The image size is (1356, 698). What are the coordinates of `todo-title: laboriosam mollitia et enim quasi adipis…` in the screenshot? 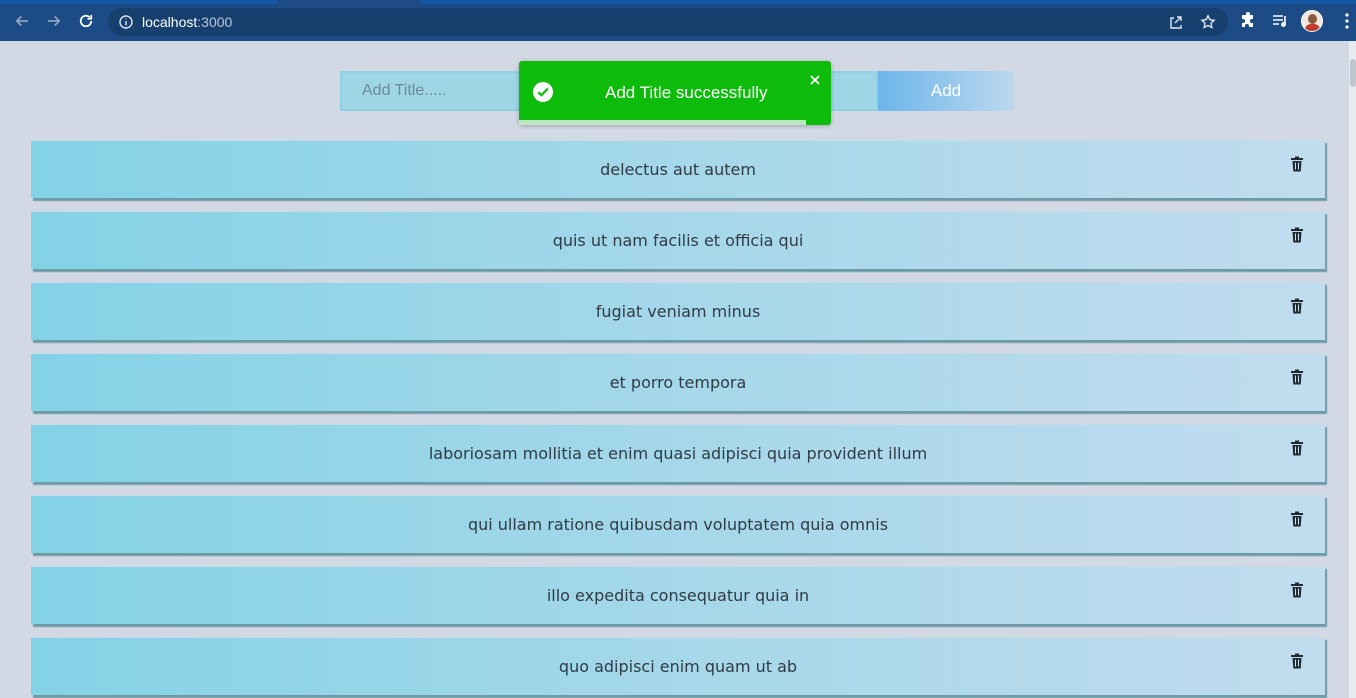 It's located at (678, 453).